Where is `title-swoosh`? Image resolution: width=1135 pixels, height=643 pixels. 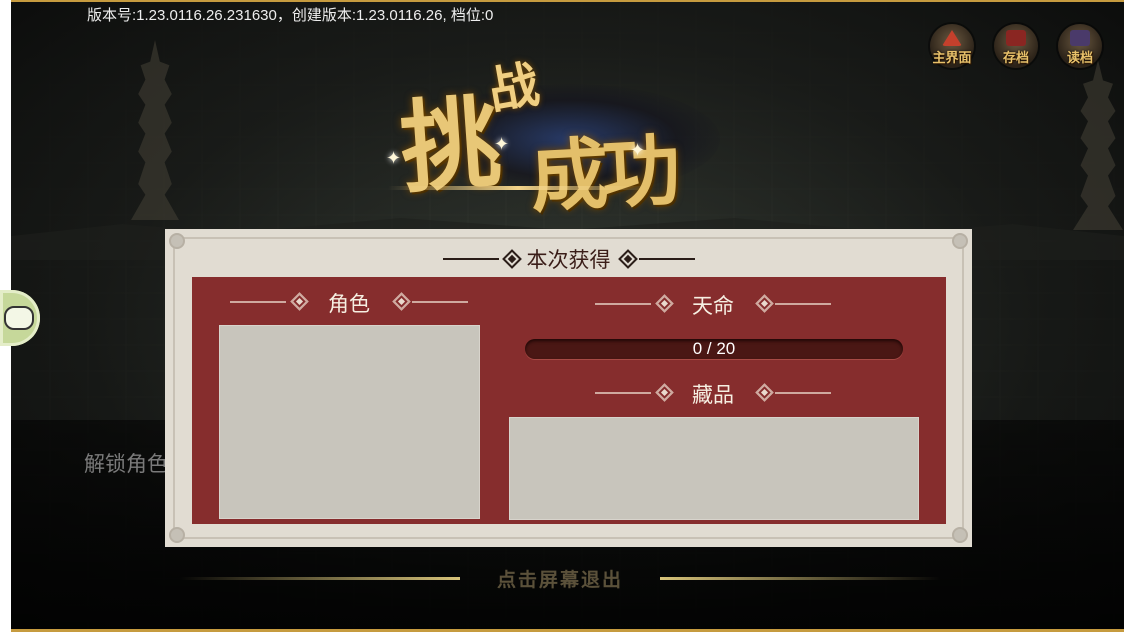 title-swoosh is located at coordinates (518, 188).